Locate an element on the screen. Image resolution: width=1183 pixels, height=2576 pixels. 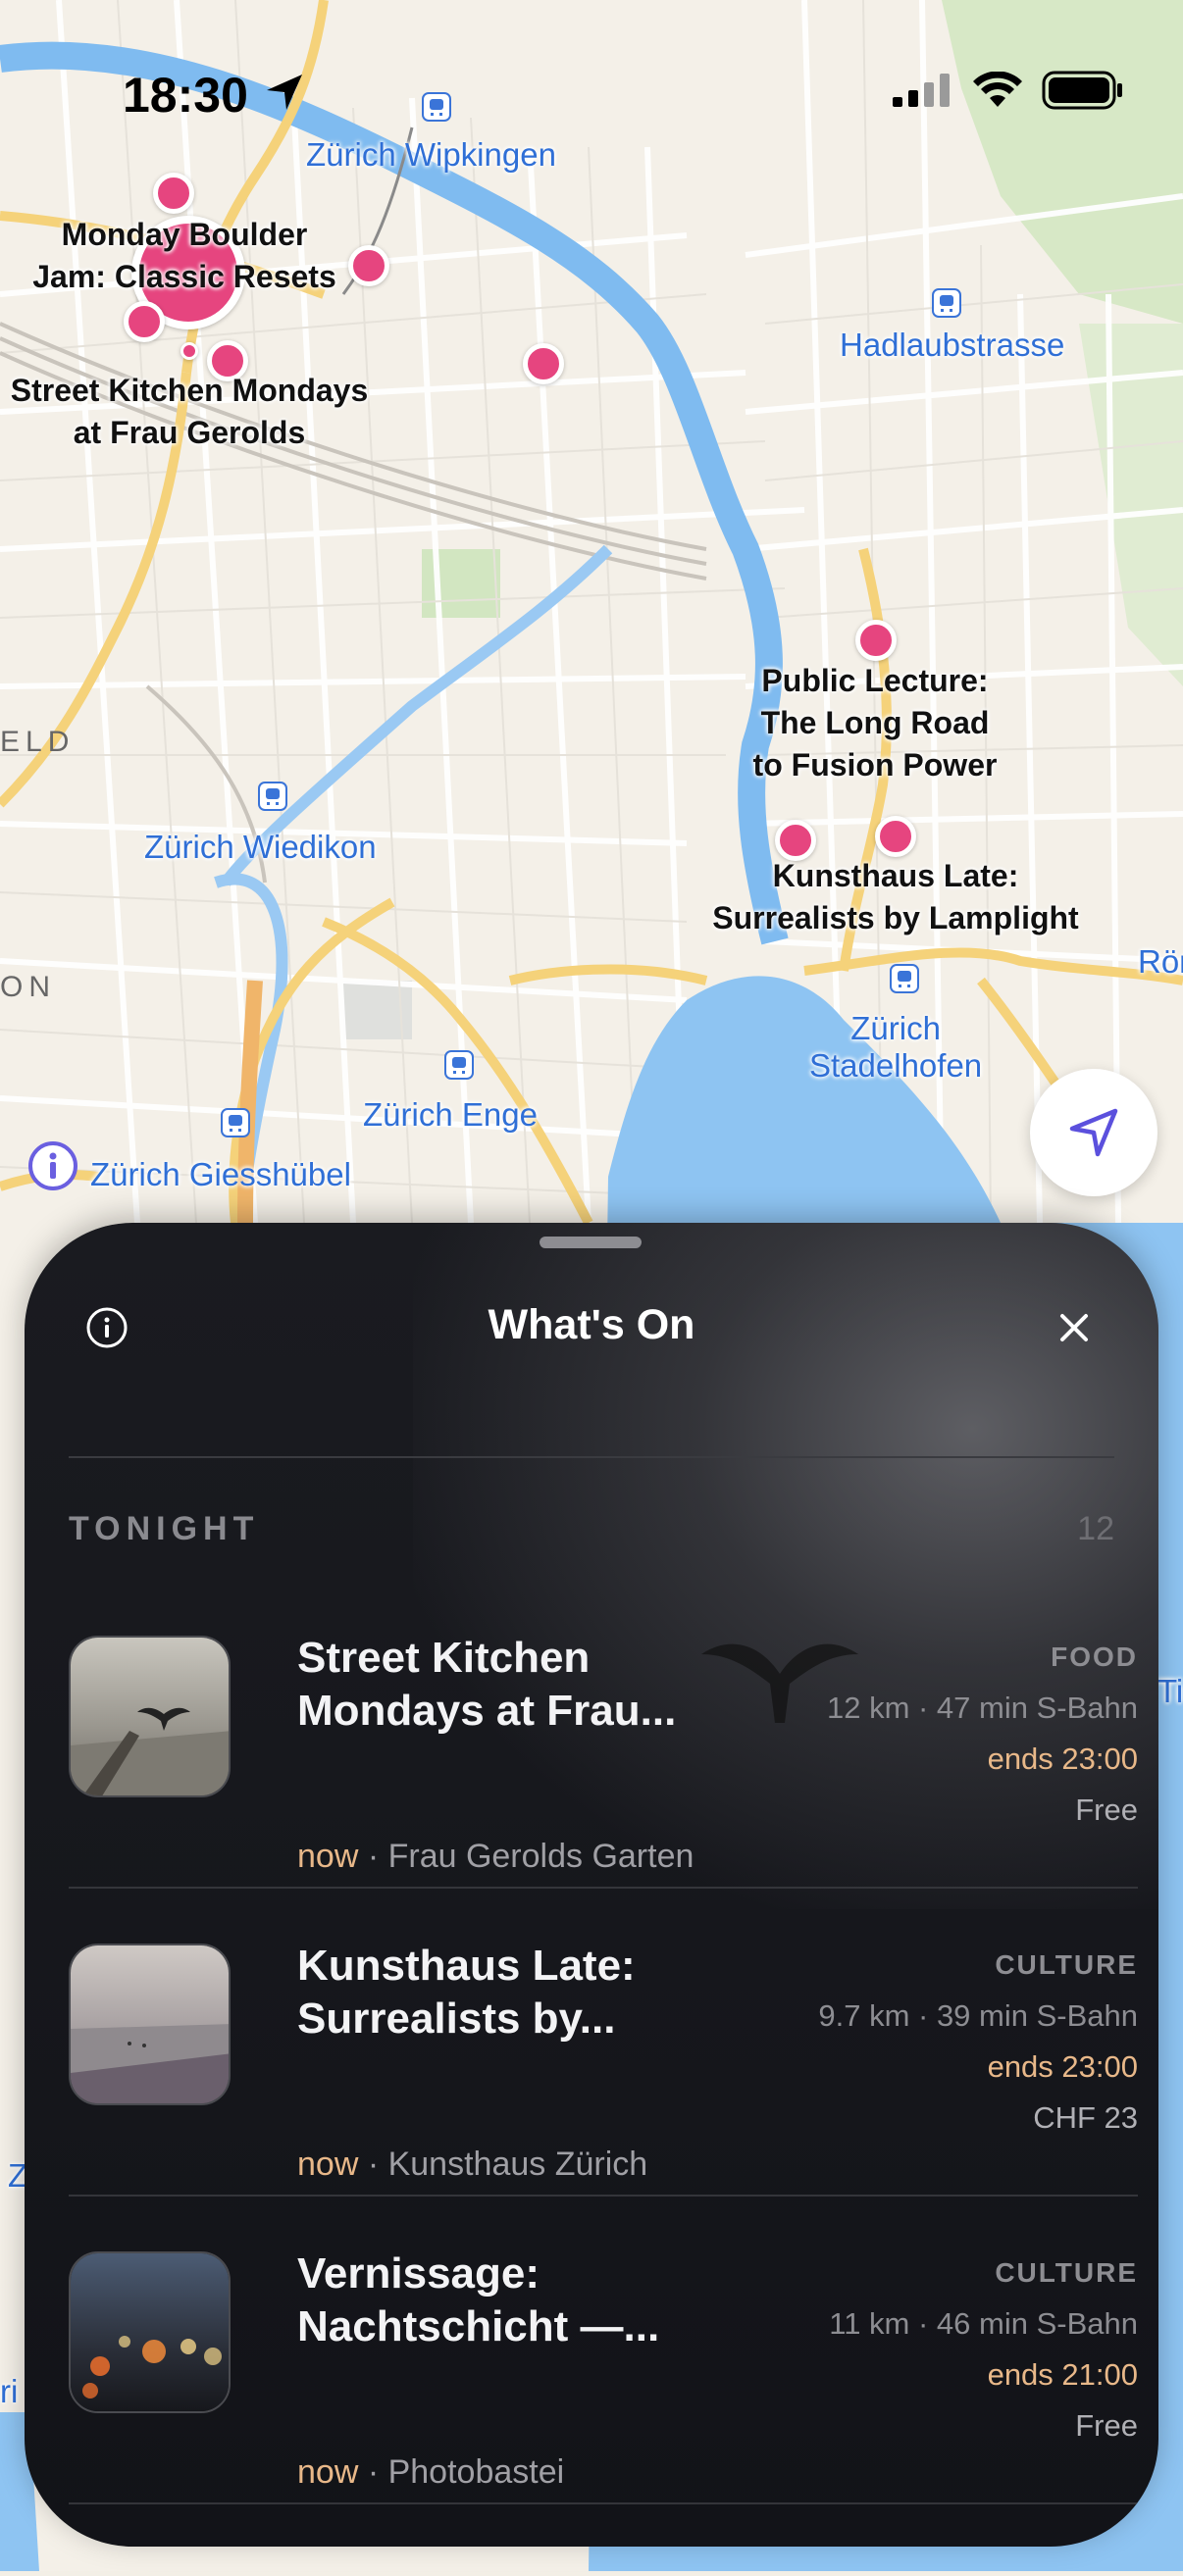
sheet-title: What's On is located at coordinates (591, 1324).